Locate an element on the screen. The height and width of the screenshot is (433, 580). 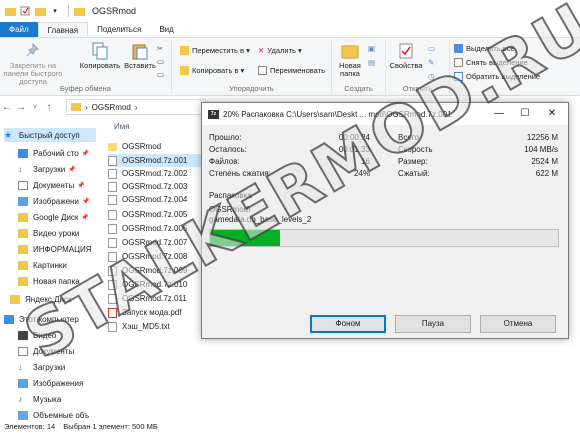
new-folder-button: Новая папка is located at coordinates (350, 60).